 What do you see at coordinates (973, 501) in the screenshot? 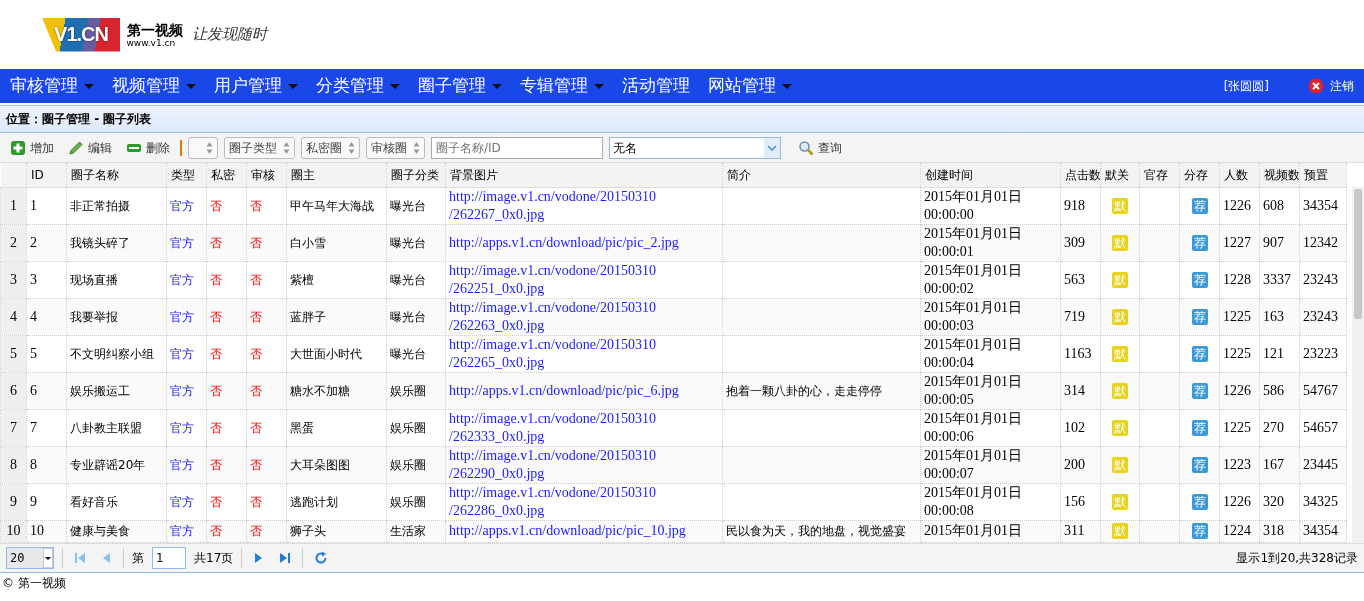
I see `table-cell: 2015年01月01日 00:00:08` at bounding box center [973, 501].